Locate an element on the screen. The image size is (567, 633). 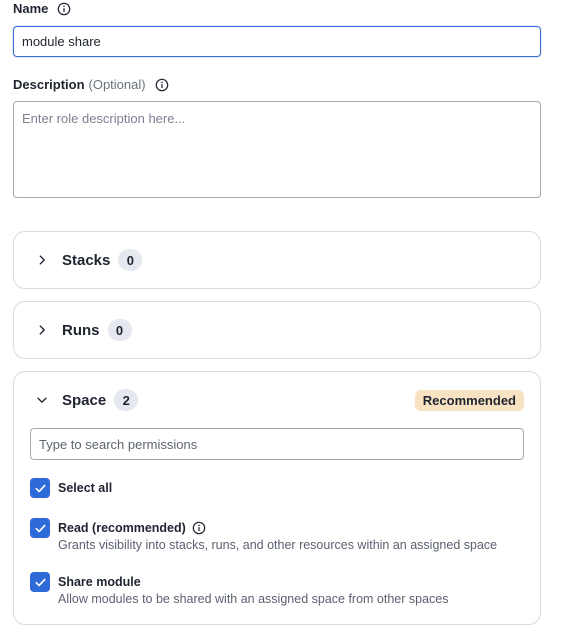
stacks-header: Stacks 0 is located at coordinates (277, 260).